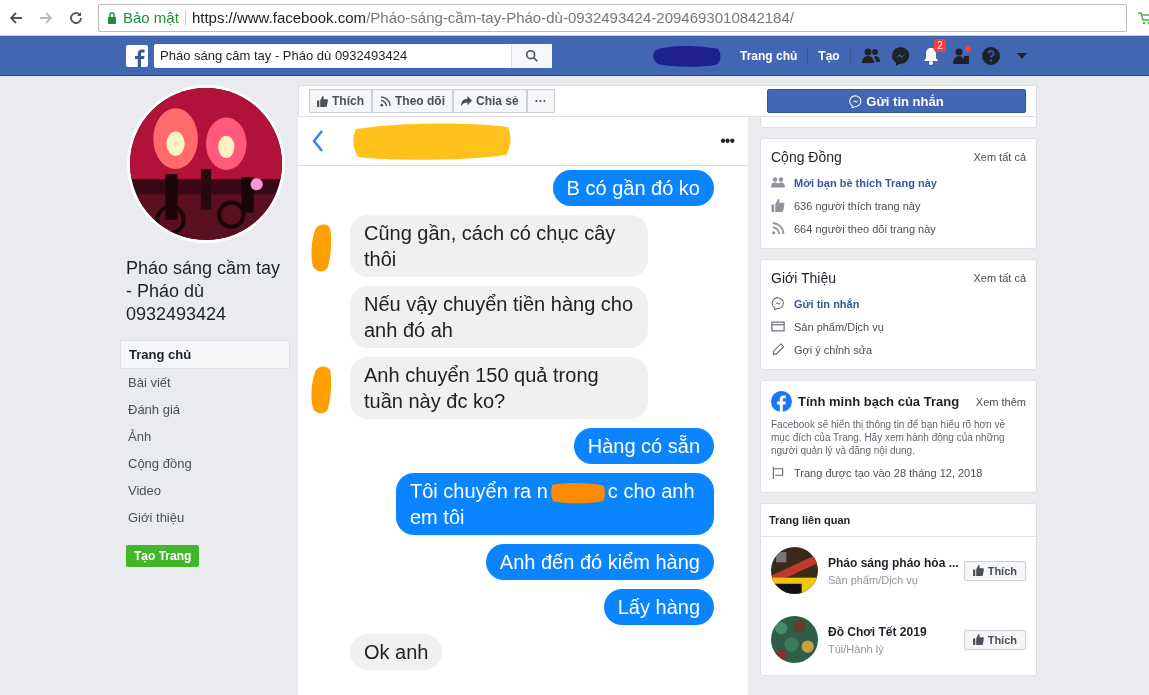 The height and width of the screenshot is (695, 1149). What do you see at coordinates (888, 437) in the screenshot?
I see `description-text: Facebook sẽ hiển thị thông tin để bạn hiểu rõ hơn về mục đích của Trang. Hãy xem hành động của những người quản lý và đăng nội dung.` at bounding box center [888, 437].